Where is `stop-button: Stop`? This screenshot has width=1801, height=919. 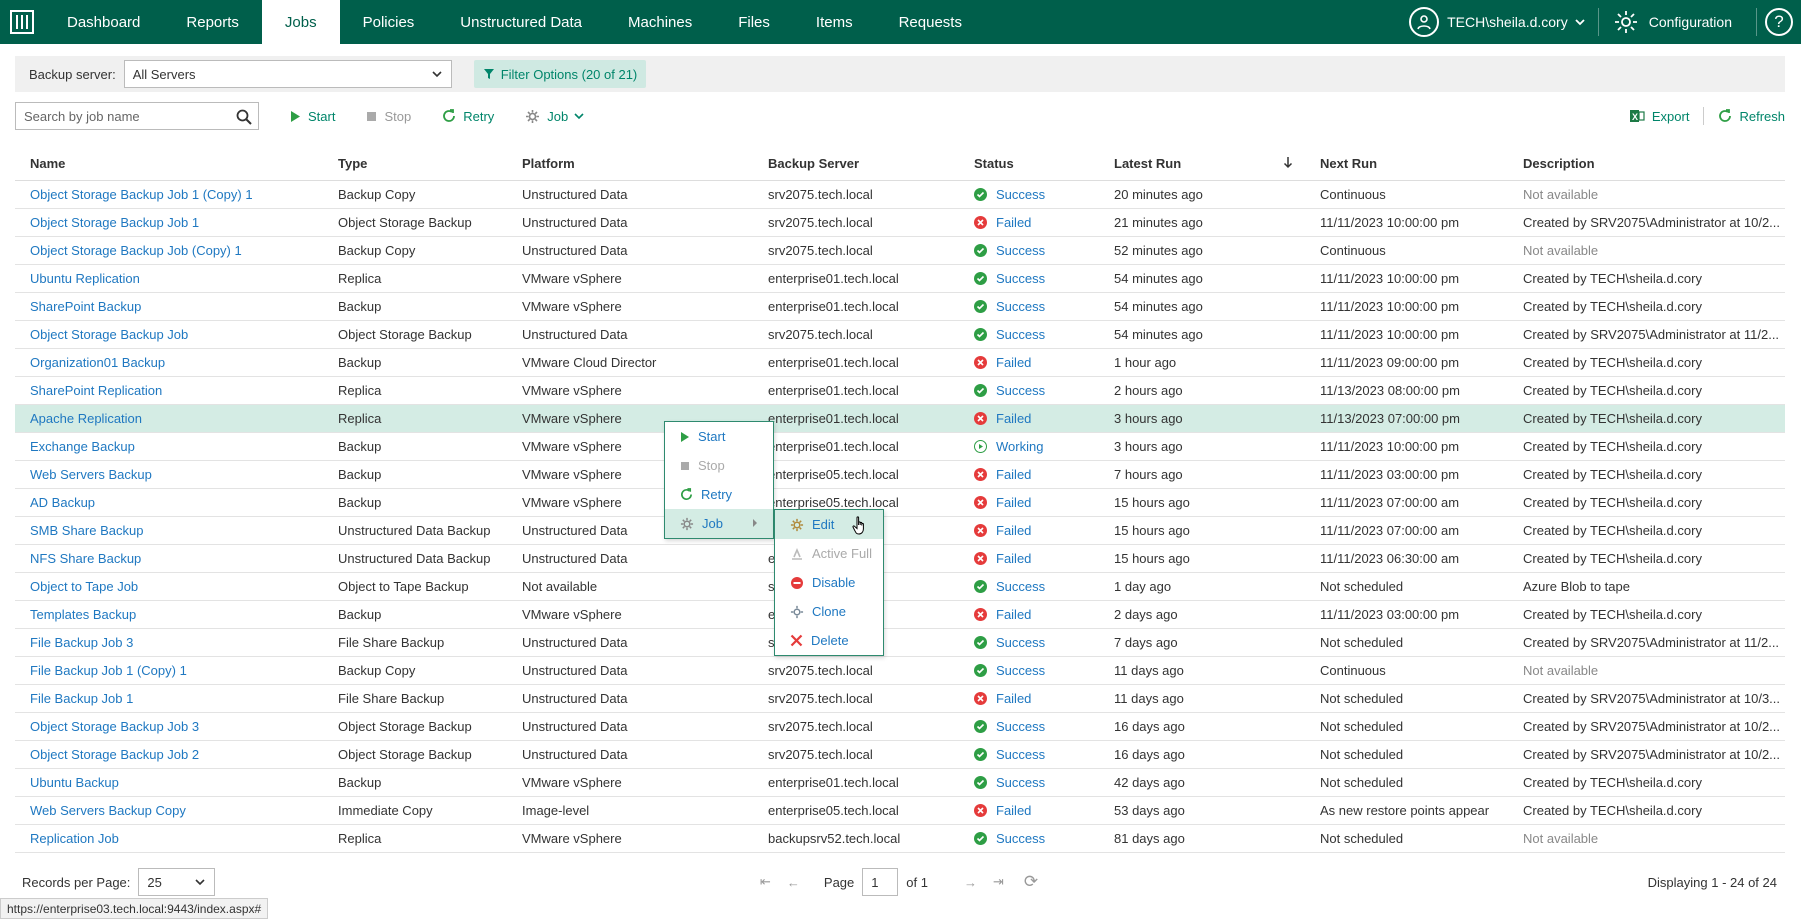 stop-button: Stop is located at coordinates (388, 116).